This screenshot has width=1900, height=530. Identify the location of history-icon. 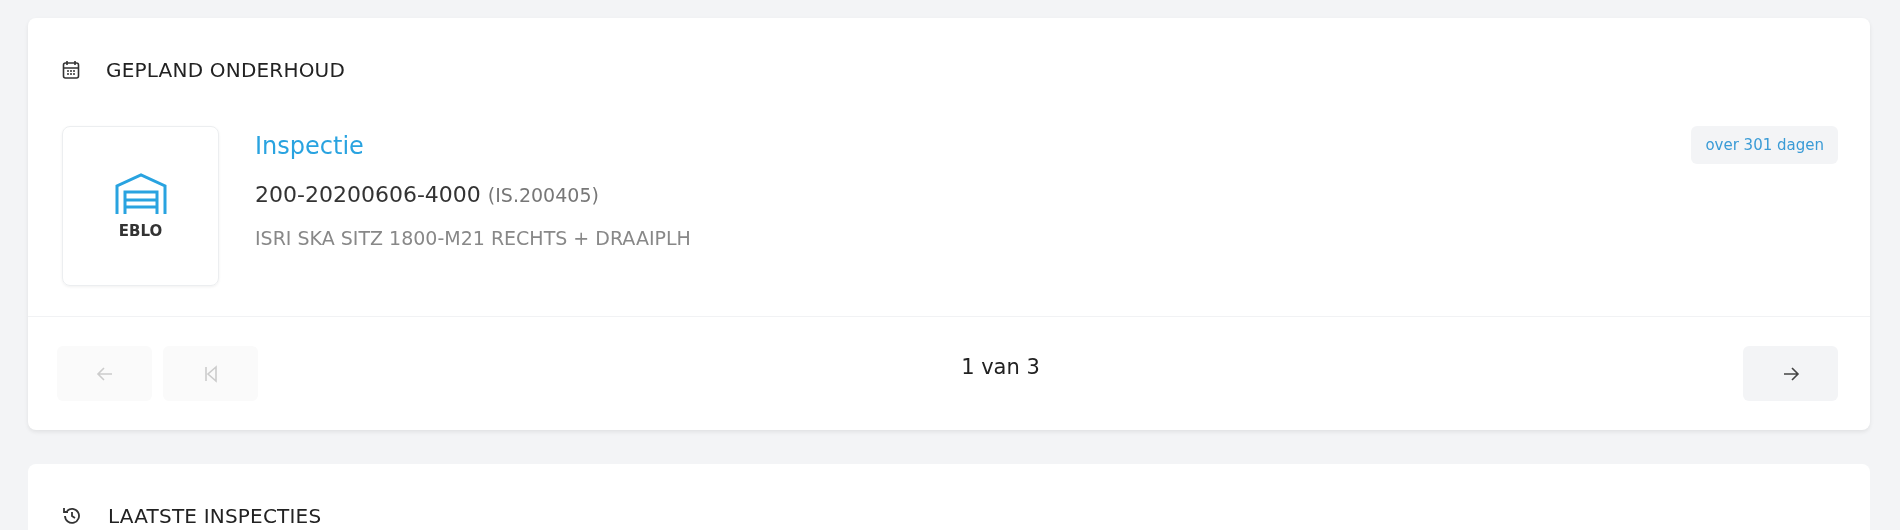
(72, 516).